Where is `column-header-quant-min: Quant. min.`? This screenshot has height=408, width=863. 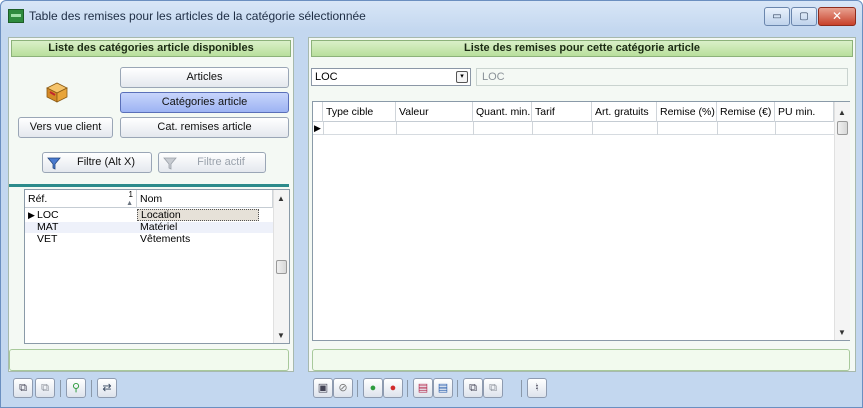 column-header-quant-min: Quant. min. is located at coordinates (502, 112).